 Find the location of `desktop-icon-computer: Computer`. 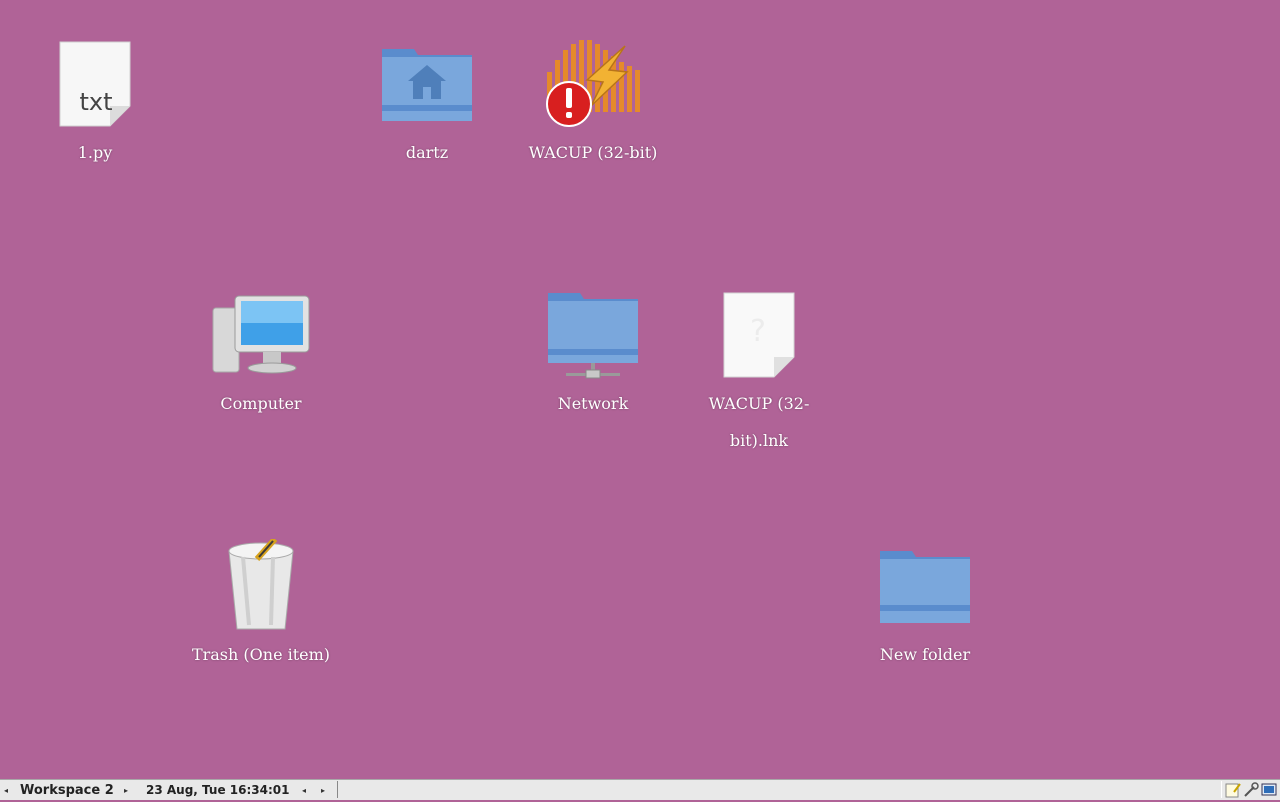

desktop-icon-computer: Computer is located at coordinates (261, 354).